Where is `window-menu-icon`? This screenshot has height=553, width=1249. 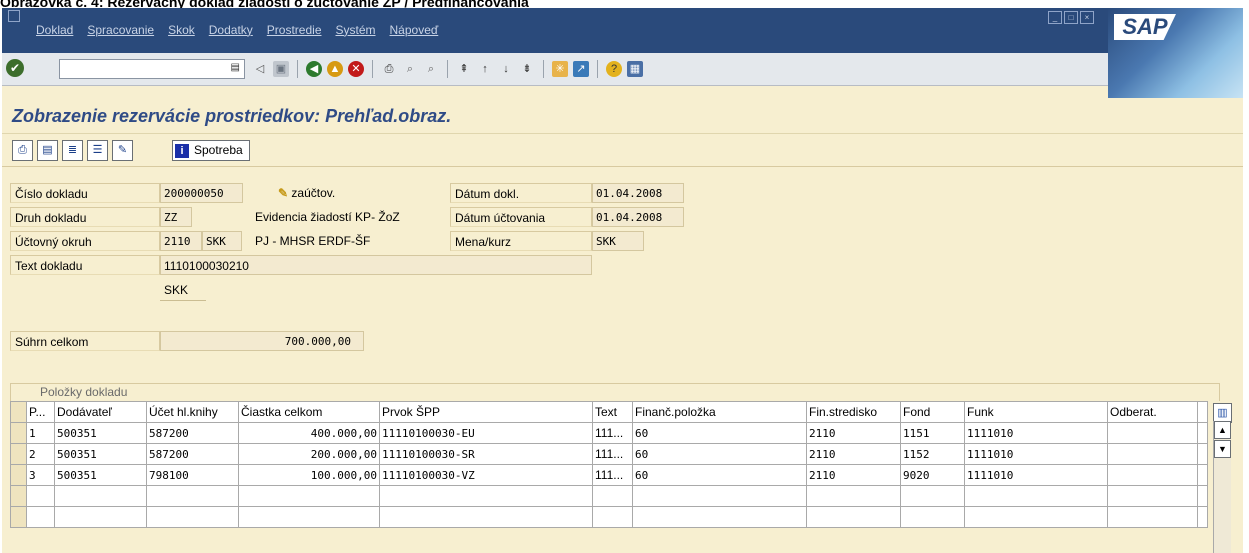 window-menu-icon is located at coordinates (14, 16).